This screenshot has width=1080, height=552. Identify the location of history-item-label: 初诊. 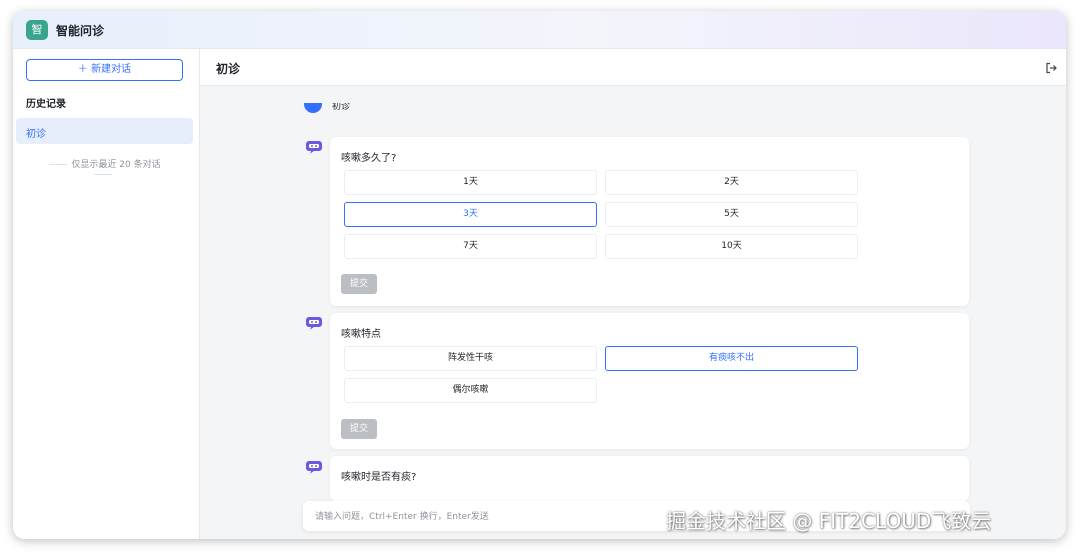
(36, 134).